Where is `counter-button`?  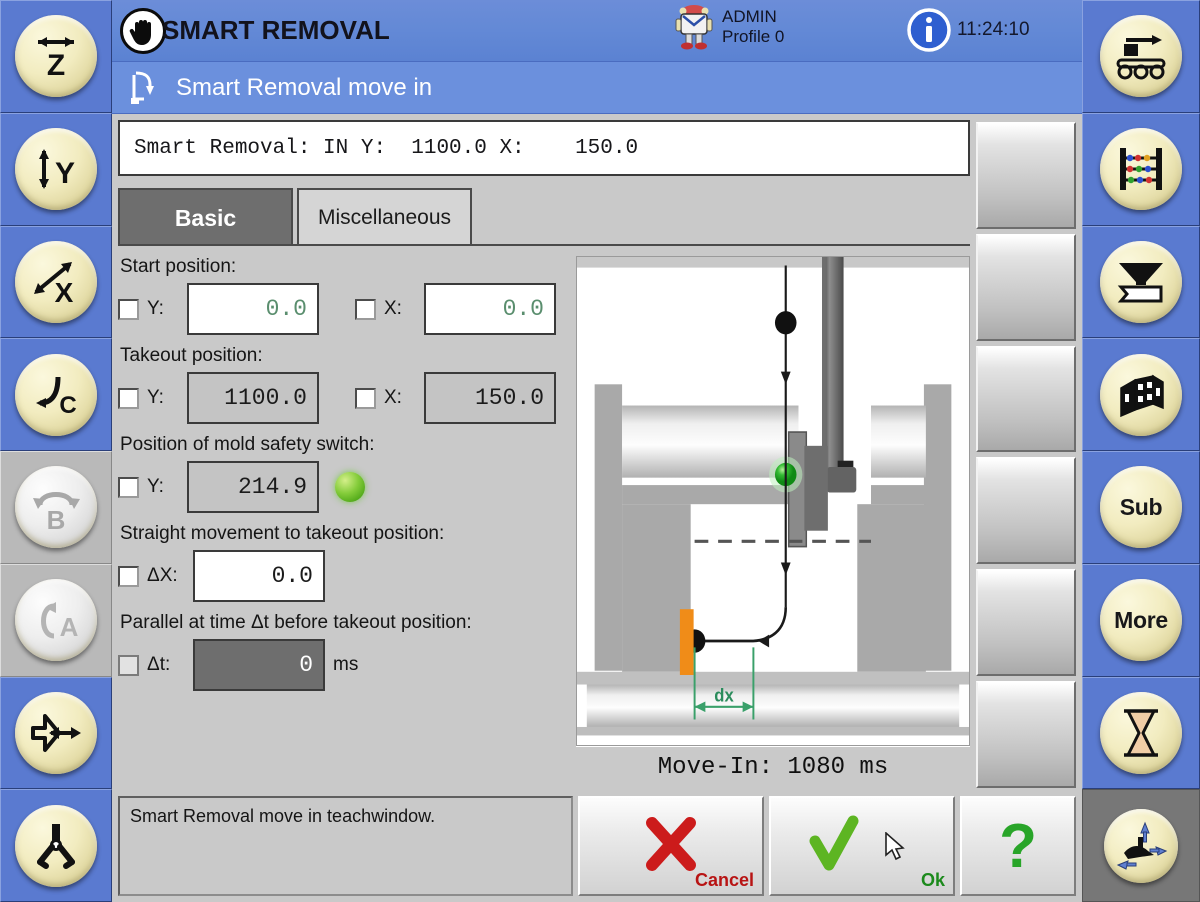 counter-button is located at coordinates (1141, 169).